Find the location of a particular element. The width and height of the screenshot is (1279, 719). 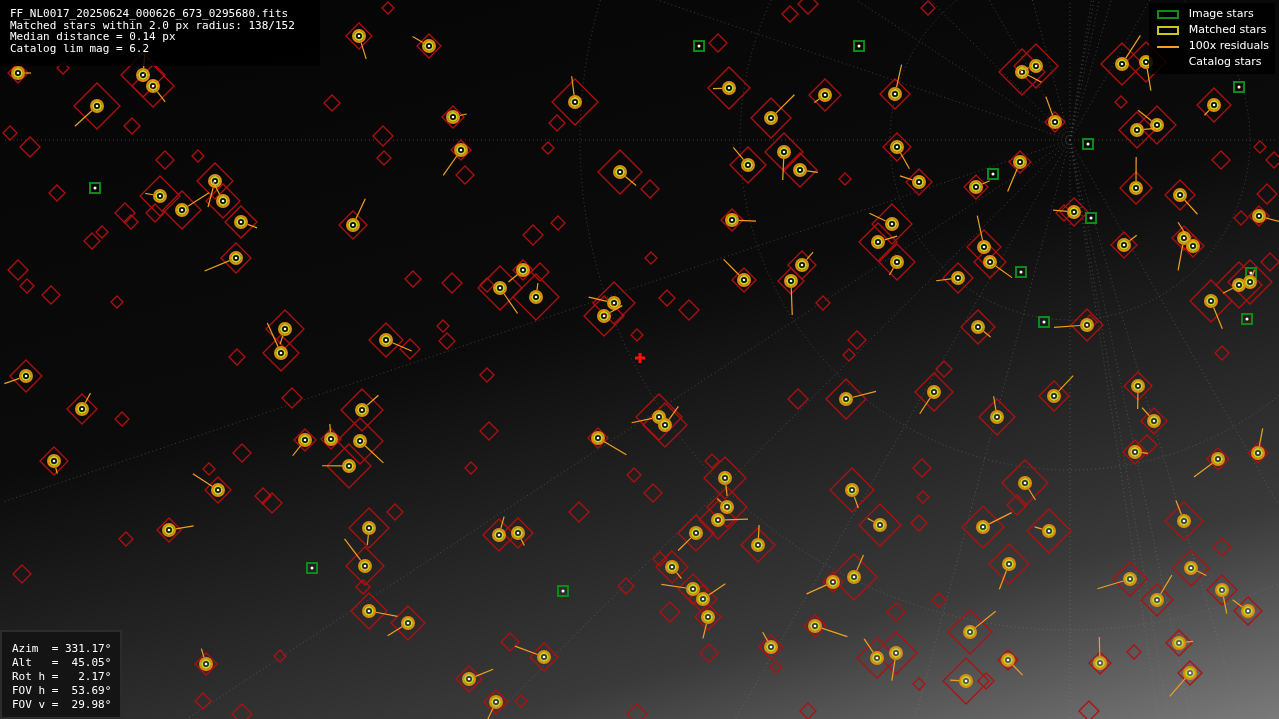

info-text: Catalog lim mag = 6.2 is located at coordinates (80, 48).